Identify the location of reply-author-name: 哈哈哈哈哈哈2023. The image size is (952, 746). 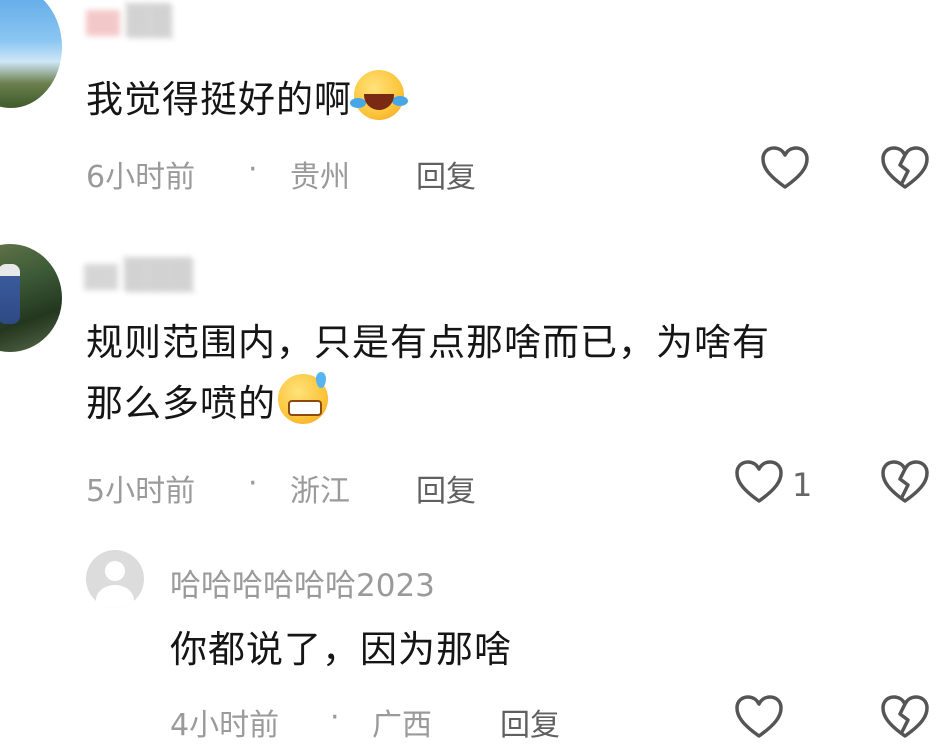
(302, 582).